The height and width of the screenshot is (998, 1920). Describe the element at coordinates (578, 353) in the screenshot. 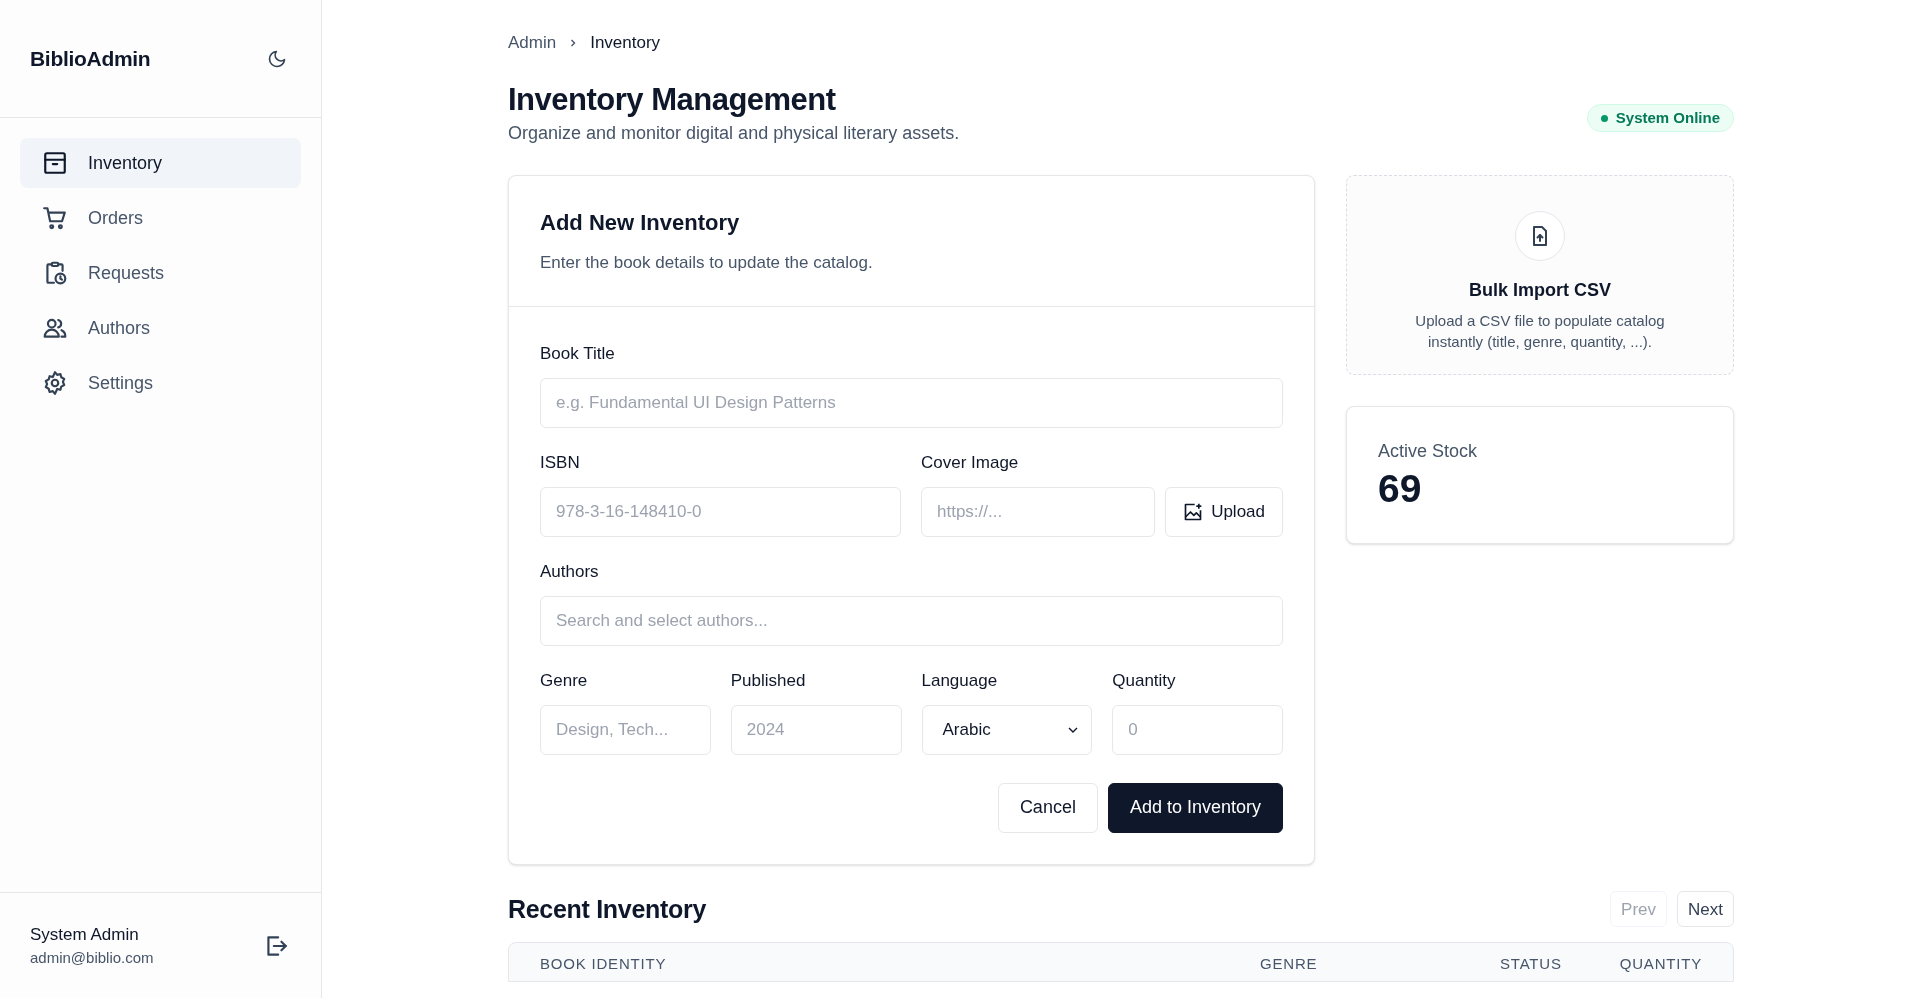

I see `field-label: Book Title` at that location.